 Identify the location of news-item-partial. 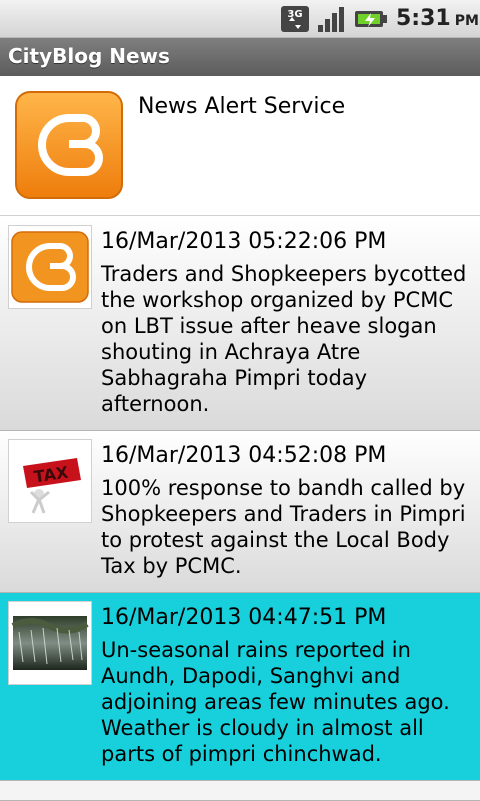
(240, 791).